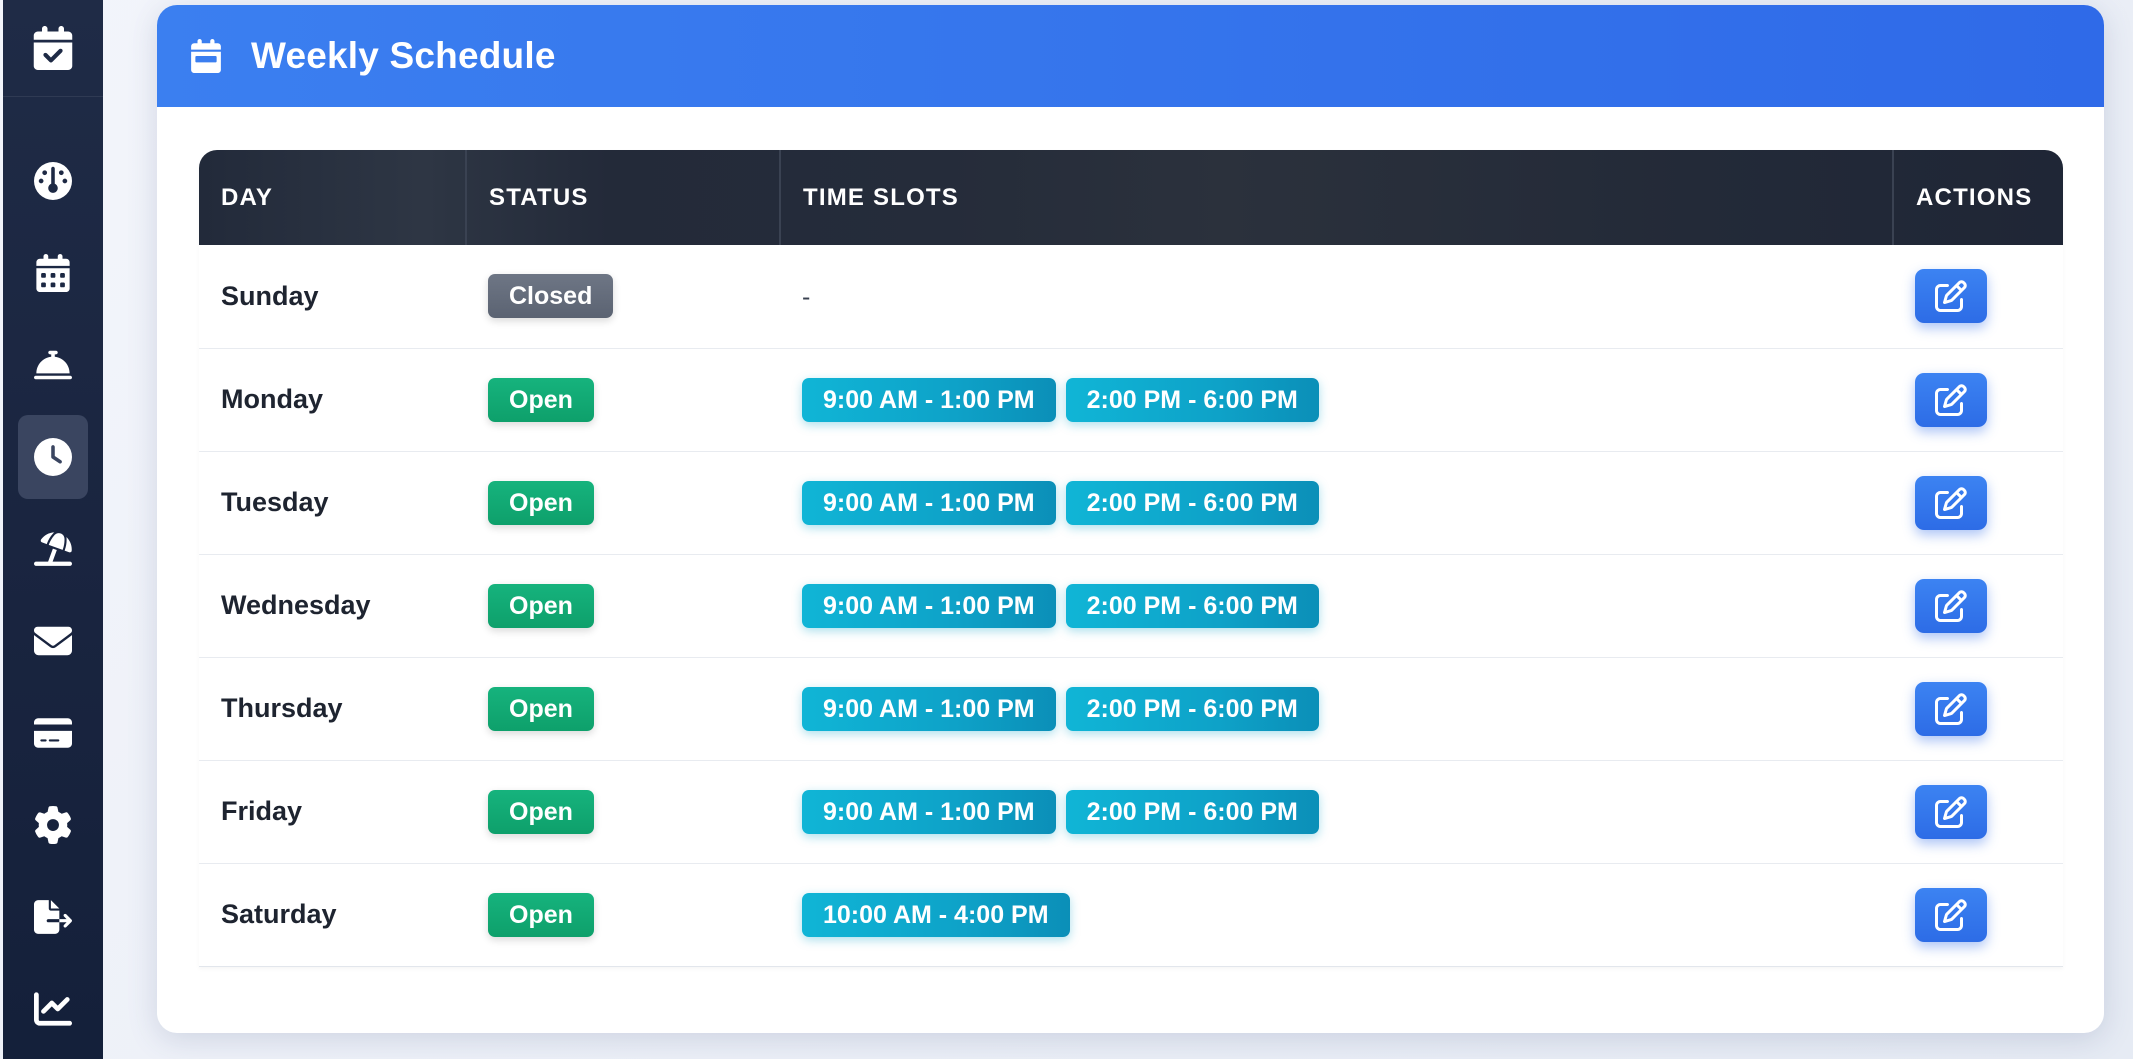 The image size is (2133, 1059). What do you see at coordinates (1131, 297) in the screenshot?
I see `table-row: Sunday Closed -` at bounding box center [1131, 297].